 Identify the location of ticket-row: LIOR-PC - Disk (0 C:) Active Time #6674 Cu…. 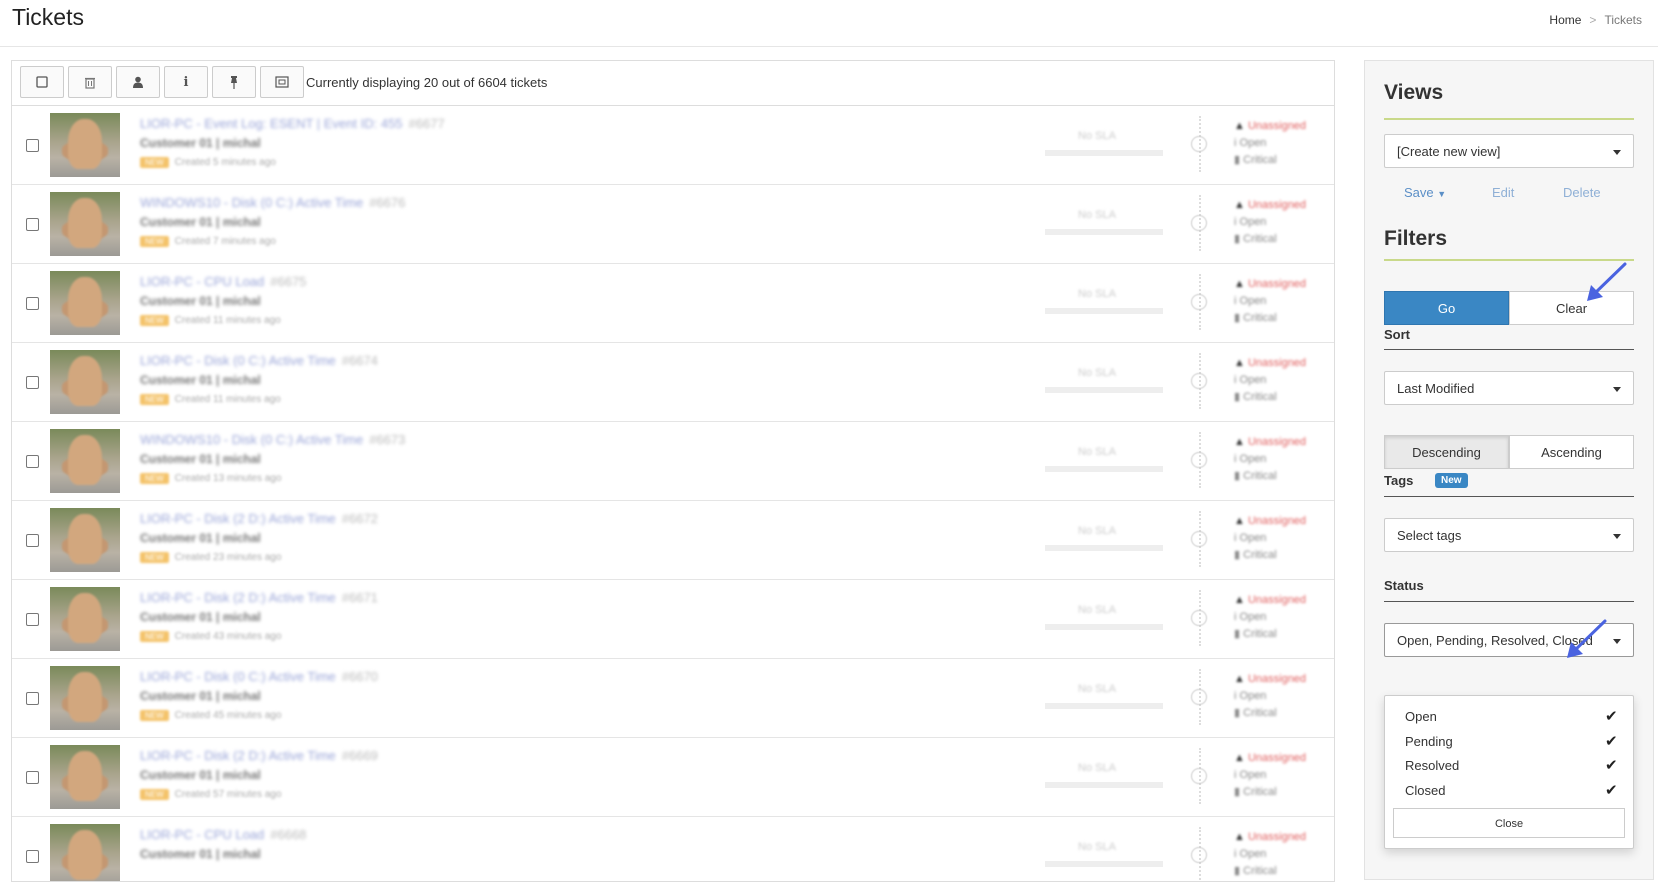
(673, 382).